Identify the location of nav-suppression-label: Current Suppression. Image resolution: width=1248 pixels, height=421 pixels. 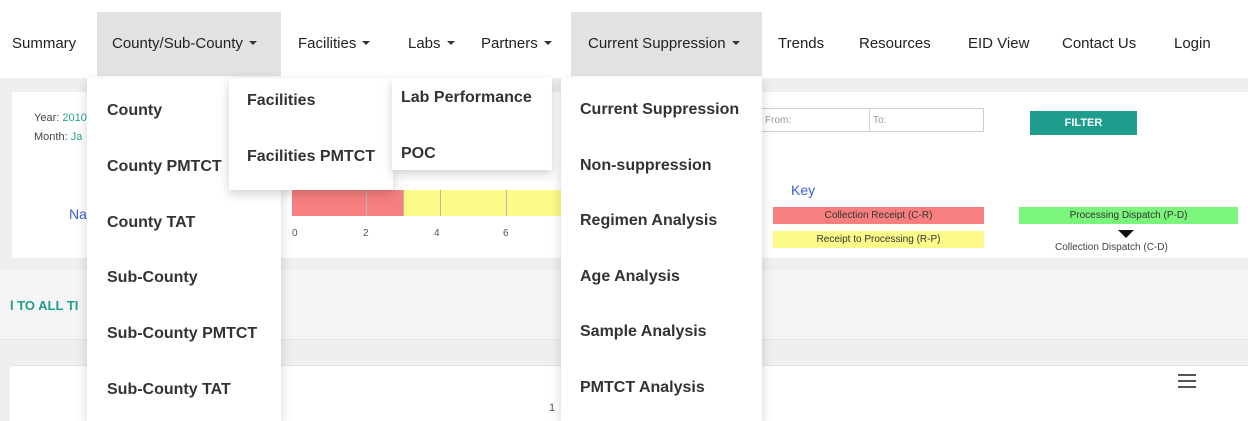
(657, 43).